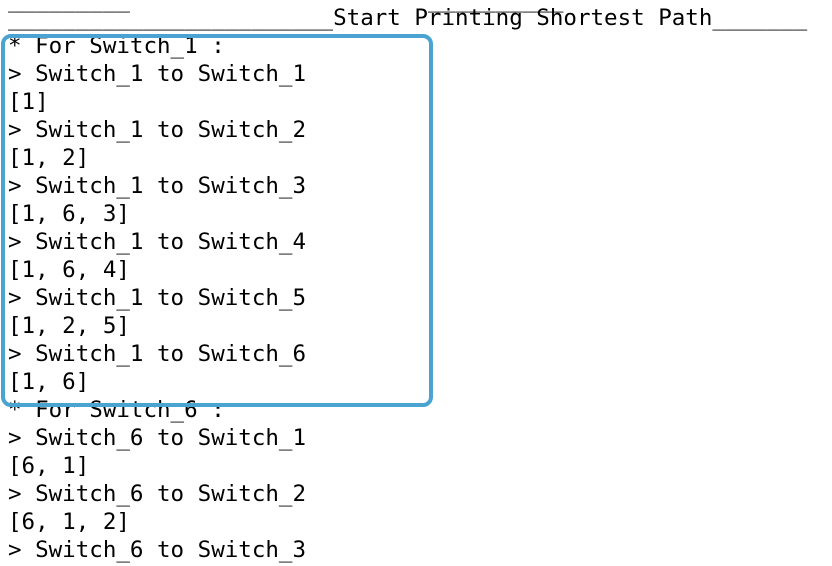 The image size is (832, 566). What do you see at coordinates (69, 326) in the screenshot?
I see `path-value: [1, 2, 5]` at bounding box center [69, 326].